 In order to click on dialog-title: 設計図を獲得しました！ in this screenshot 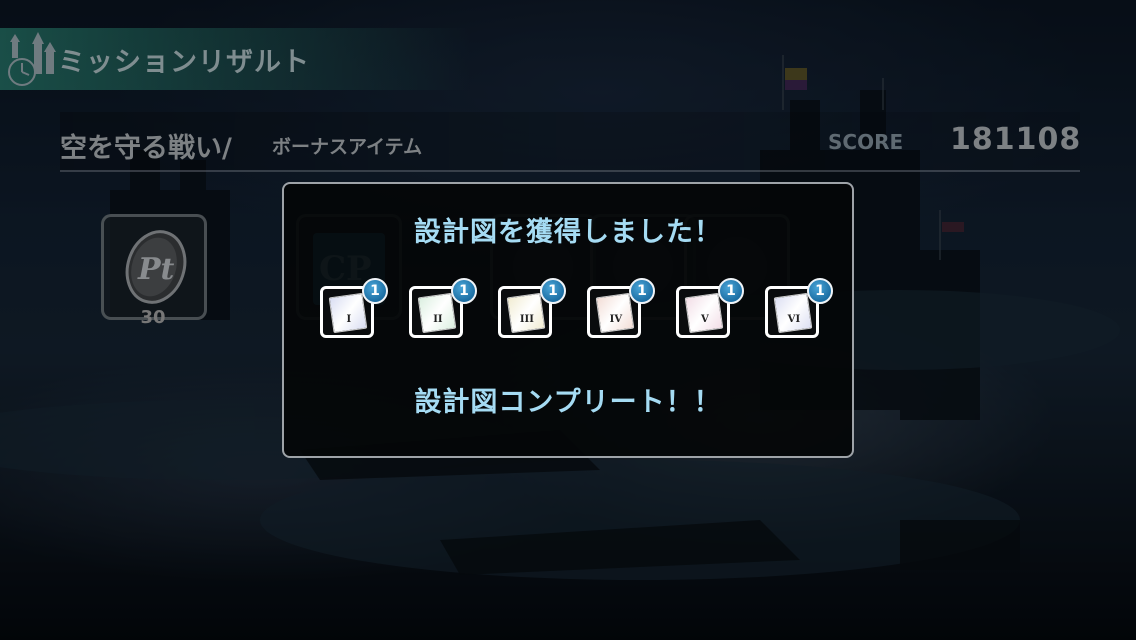, I will do `click(568, 232)`.